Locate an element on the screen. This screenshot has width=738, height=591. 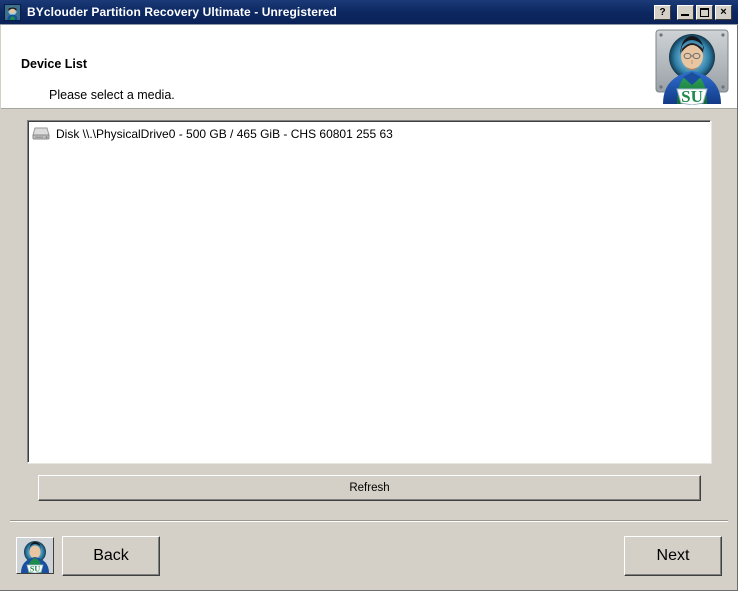
minimize-icon is located at coordinates (685, 14).